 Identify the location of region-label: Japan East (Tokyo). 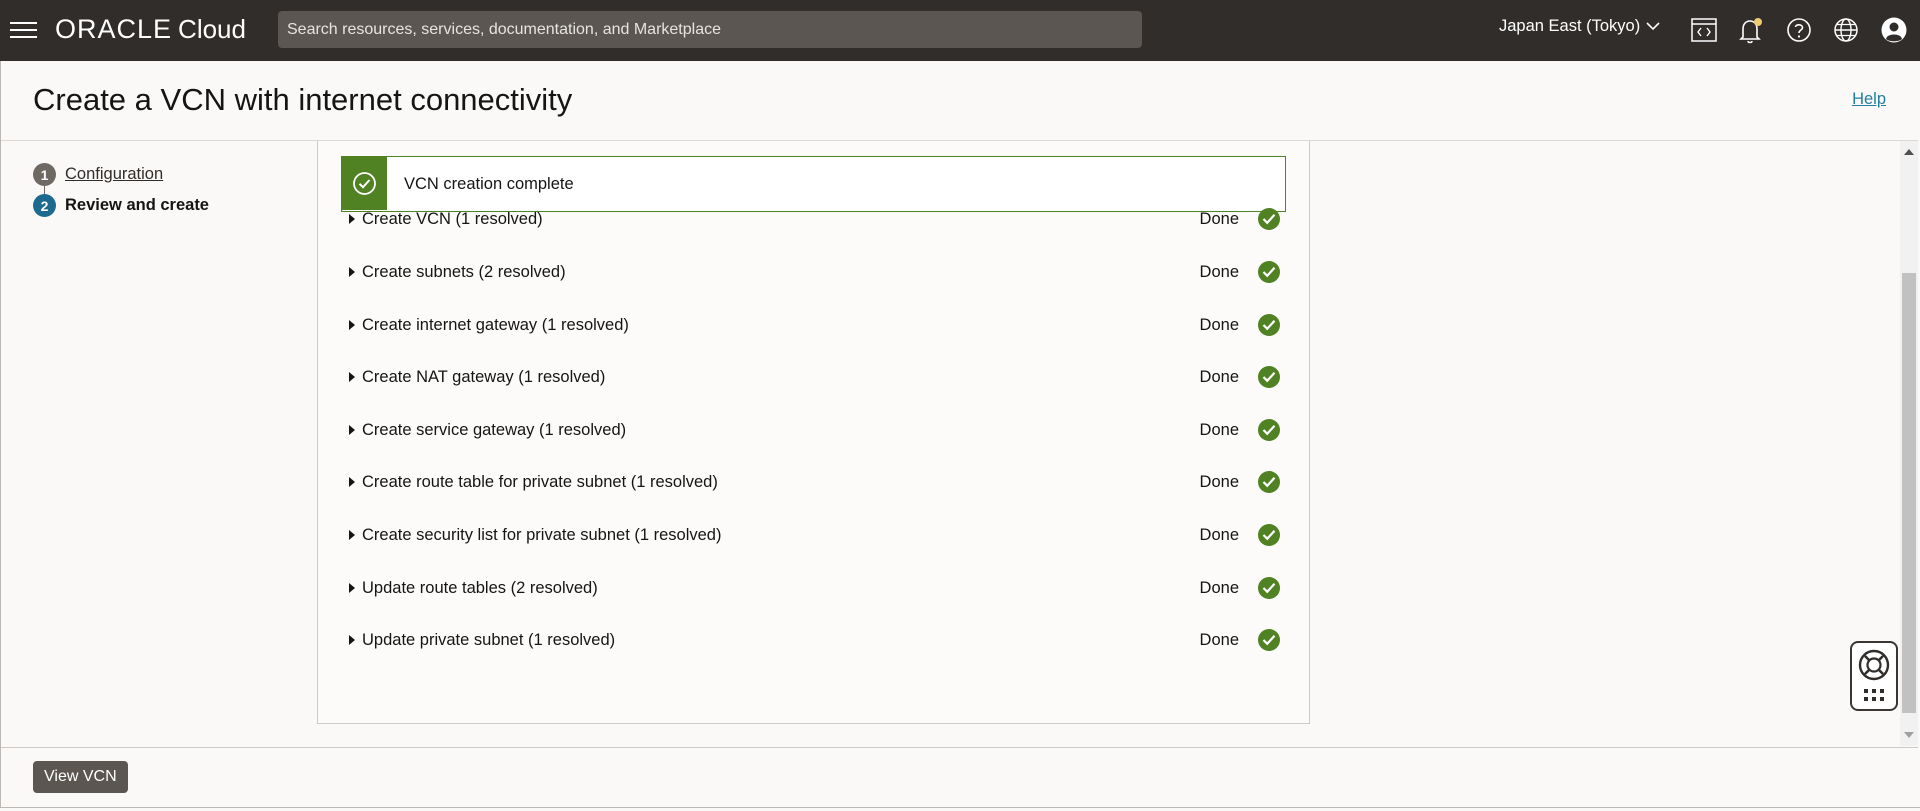
(1570, 26).